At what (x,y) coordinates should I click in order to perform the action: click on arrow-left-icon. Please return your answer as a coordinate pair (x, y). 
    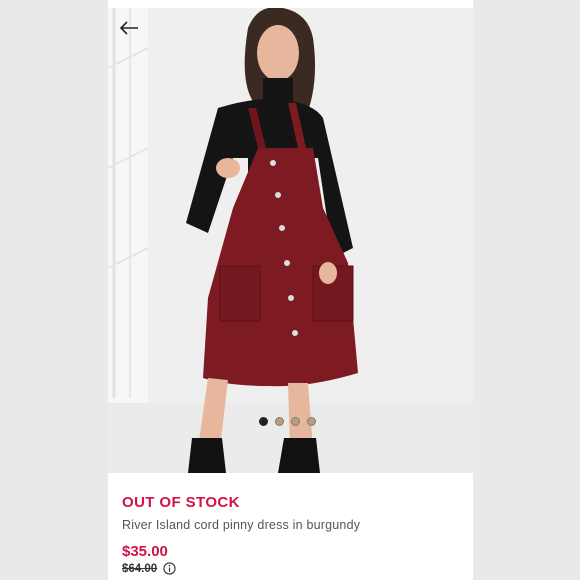
    Looking at the image, I should click on (128, 28).